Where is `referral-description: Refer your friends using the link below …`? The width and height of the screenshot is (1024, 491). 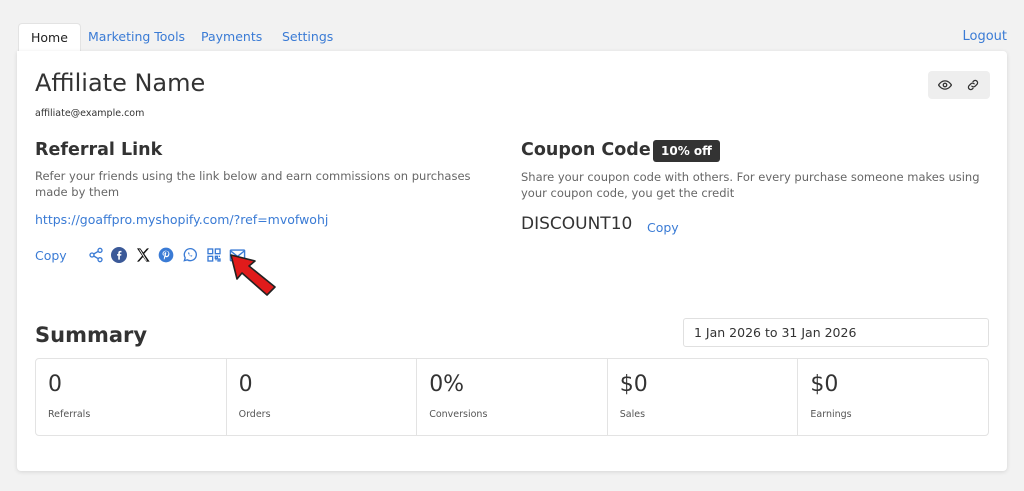
referral-description: Refer your friends using the link below … is located at coordinates (253, 184).